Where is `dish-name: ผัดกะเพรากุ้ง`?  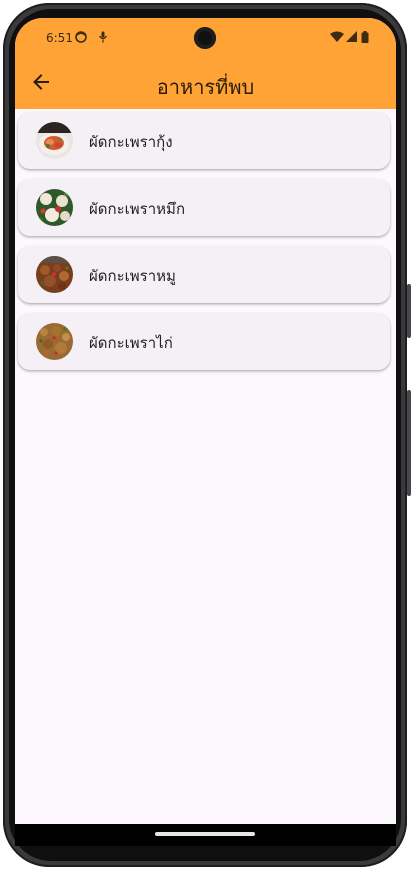
dish-name: ผัดกะเพรากุ้ง is located at coordinates (131, 142).